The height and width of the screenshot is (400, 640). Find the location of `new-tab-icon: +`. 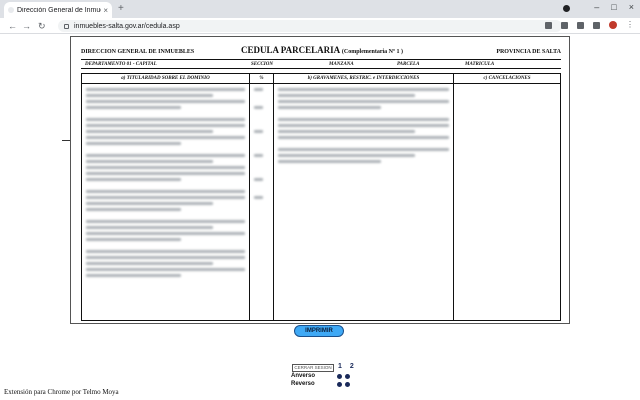

new-tab-icon: + is located at coordinates (121, 9).